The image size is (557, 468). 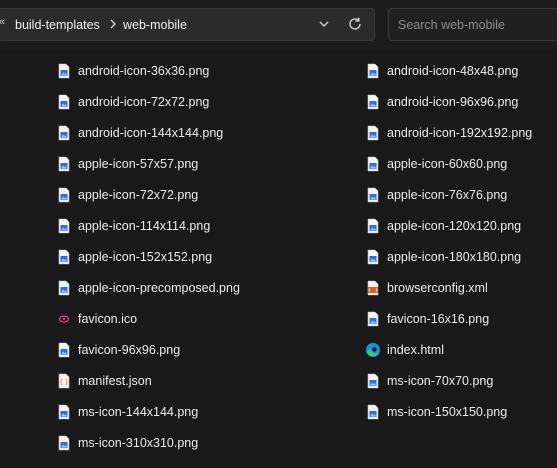 I want to click on breadcrumb-web-mobile: web-mobile, so click(x=155, y=25).